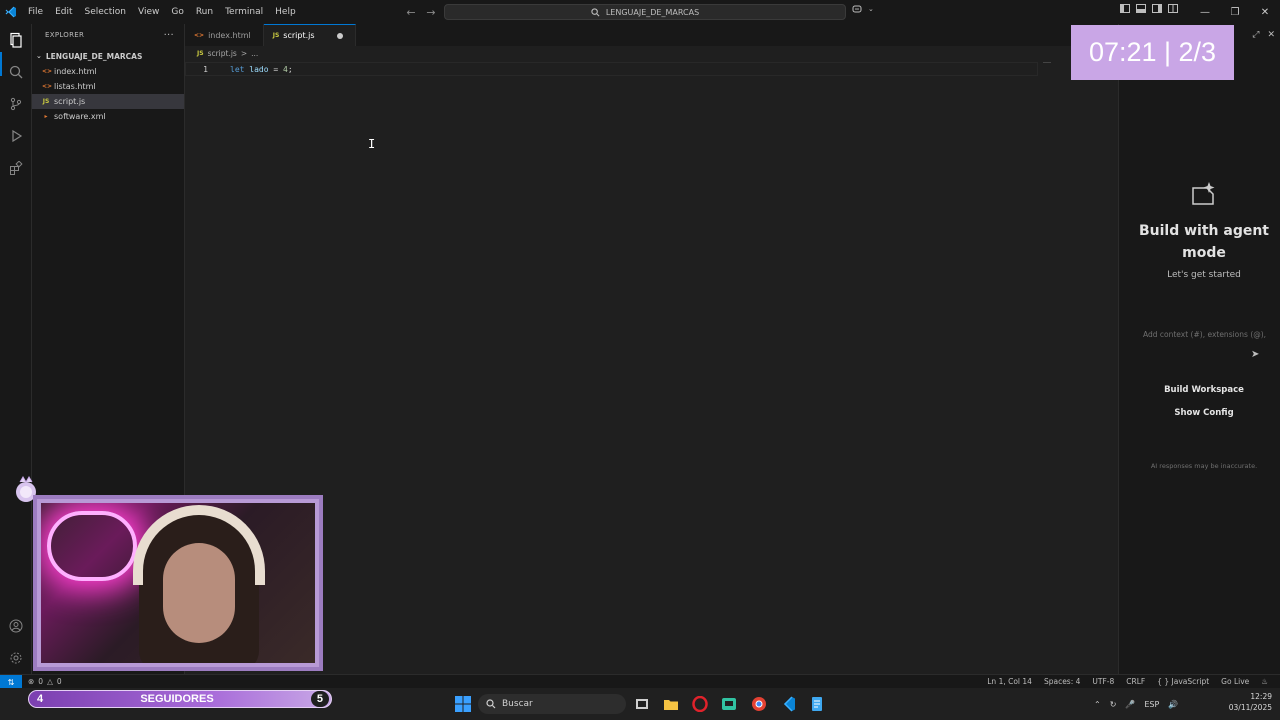 The image size is (1280, 720). Describe the element at coordinates (204, 12) in the screenshot. I see `menu-run: Run` at that location.